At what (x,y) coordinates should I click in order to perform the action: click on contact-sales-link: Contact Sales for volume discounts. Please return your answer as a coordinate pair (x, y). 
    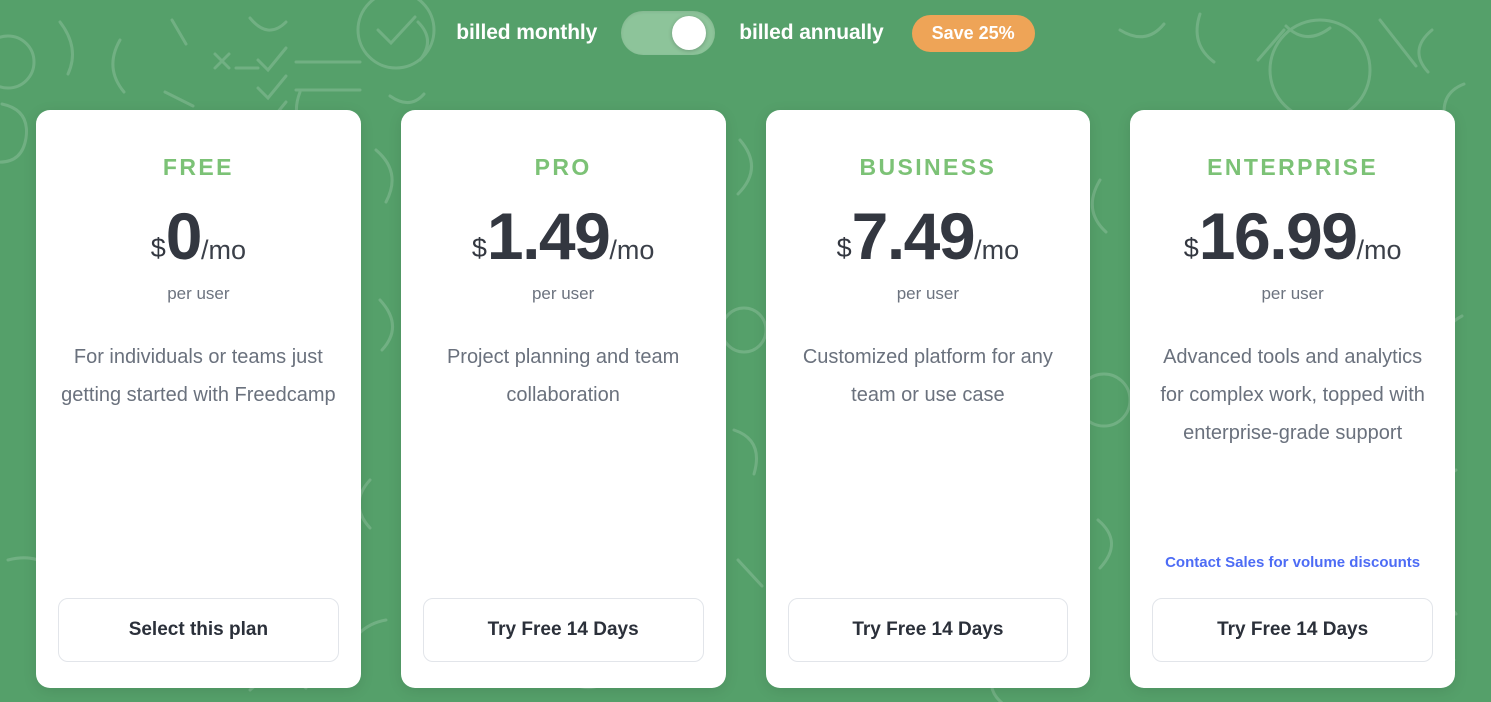
    Looking at the image, I should click on (1292, 563).